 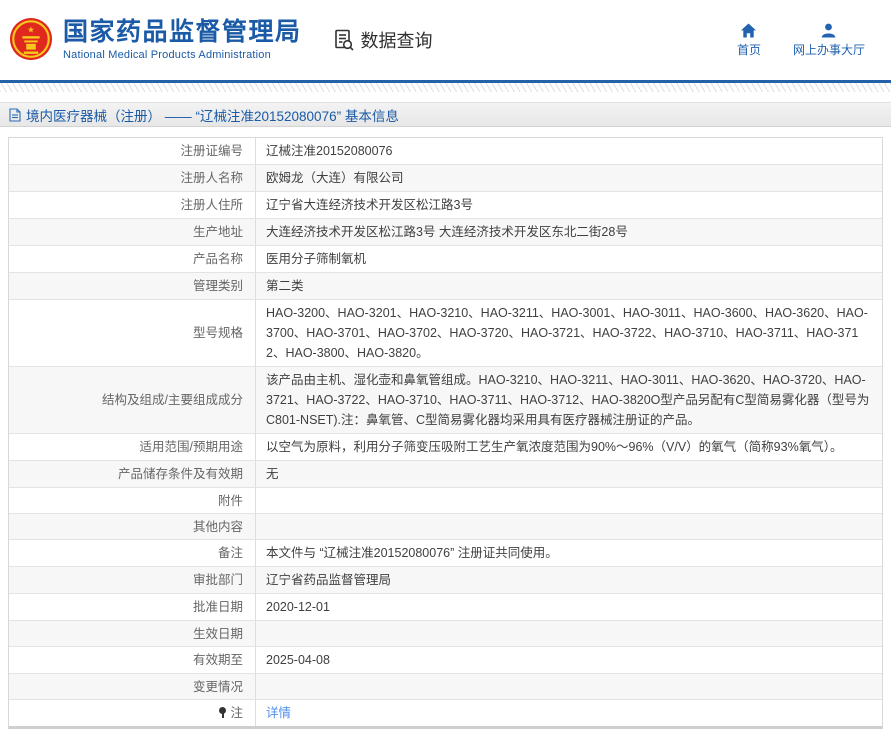 I want to click on row-value: 2020-12-01, so click(x=298, y=607).